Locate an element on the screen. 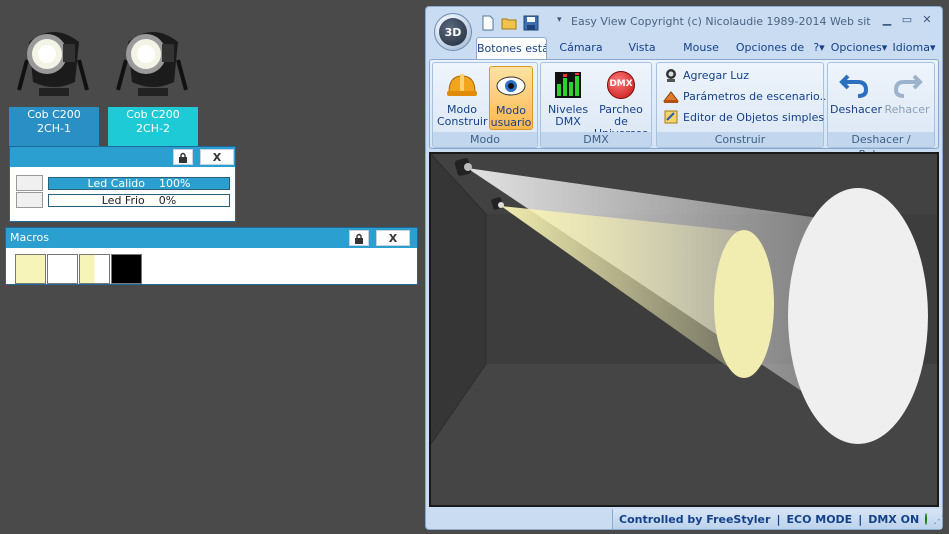 The width and height of the screenshot is (949, 534). spot-cold is located at coordinates (858, 316).